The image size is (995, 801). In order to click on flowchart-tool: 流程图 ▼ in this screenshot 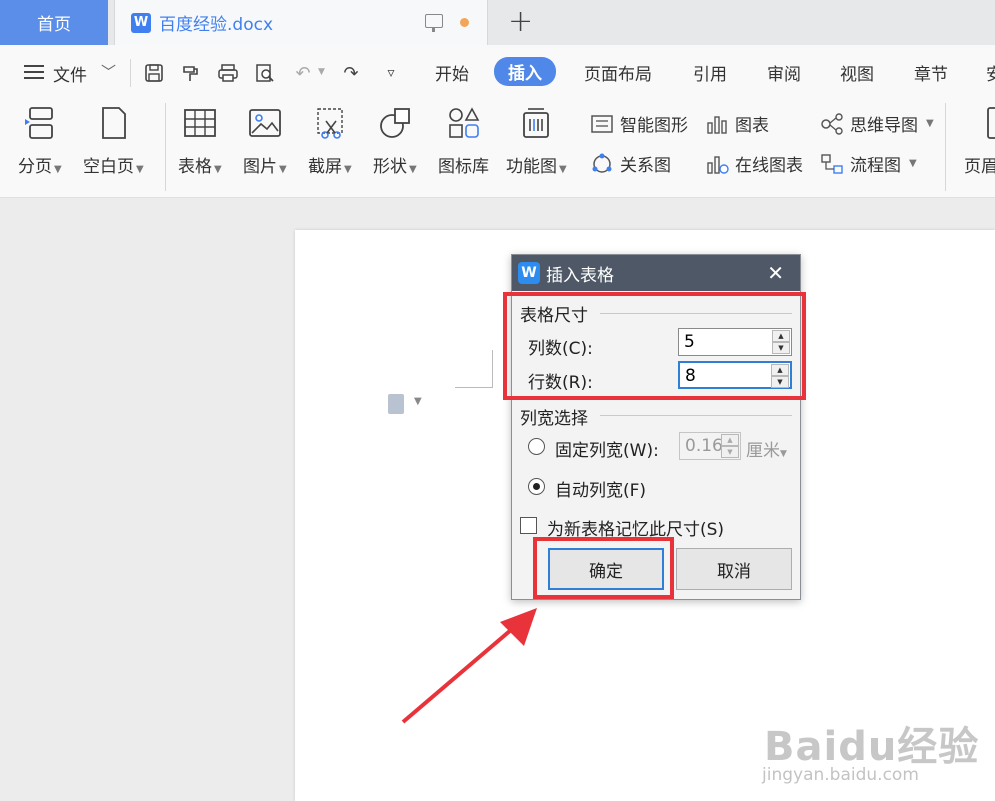, I will do `click(868, 163)`.